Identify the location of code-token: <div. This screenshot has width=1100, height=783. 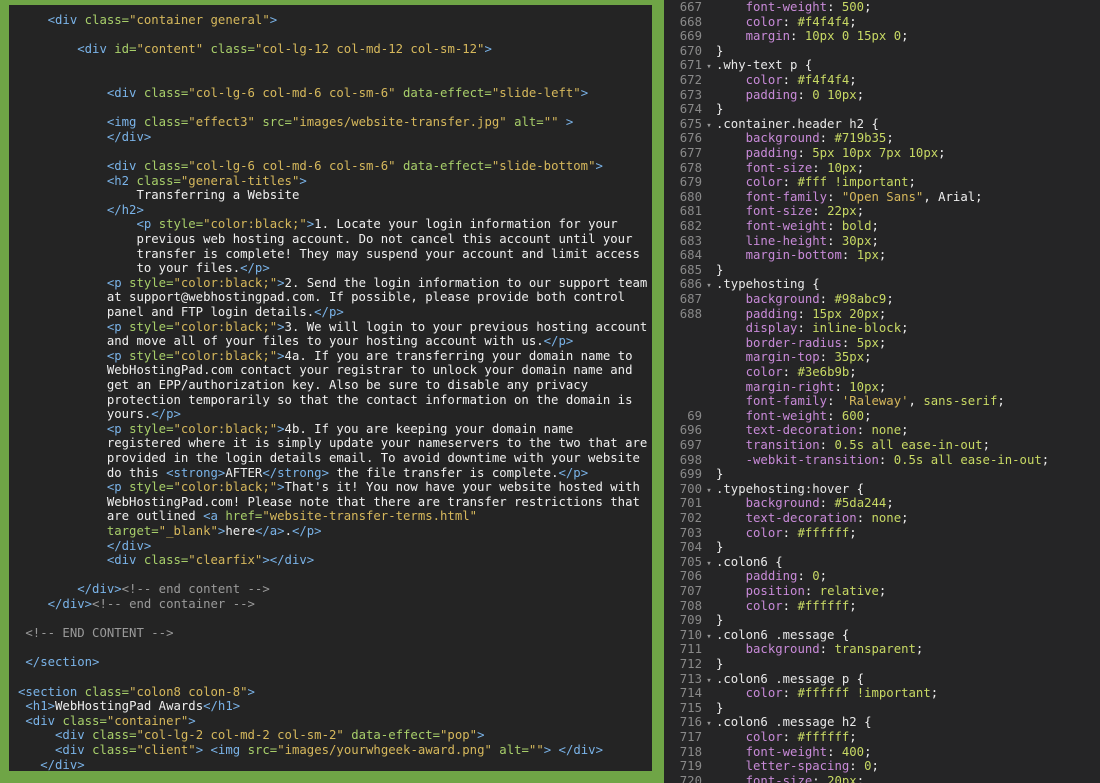
(74, 750).